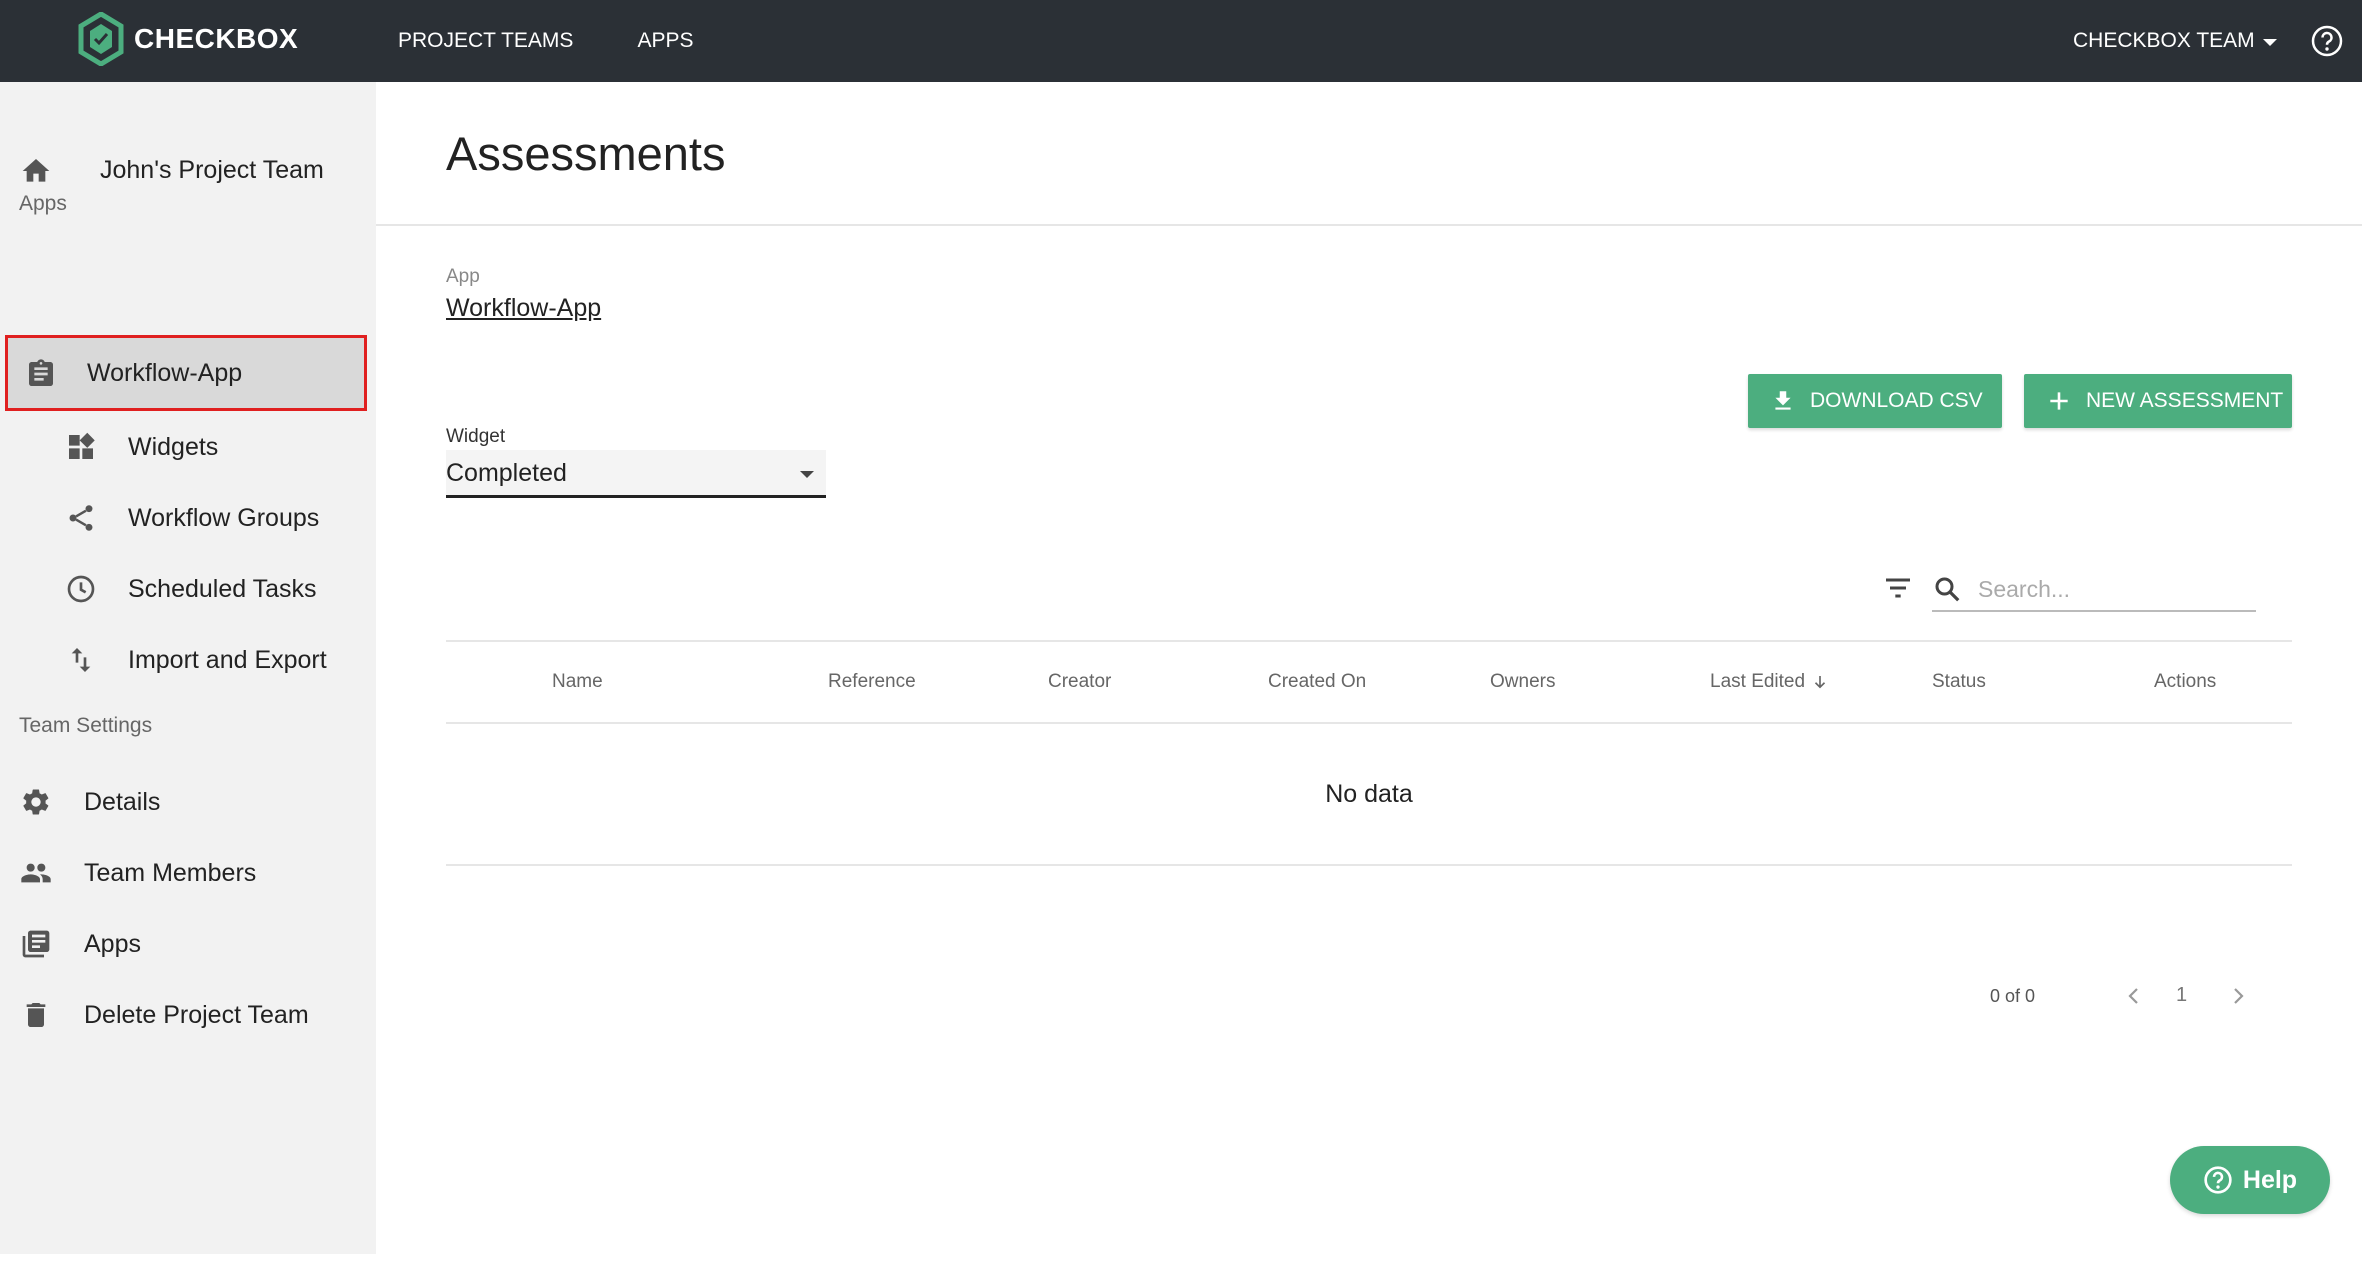 This screenshot has height=1264, width=2362. Describe the element at coordinates (586, 153) in the screenshot. I see `page-title: Assessments` at that location.